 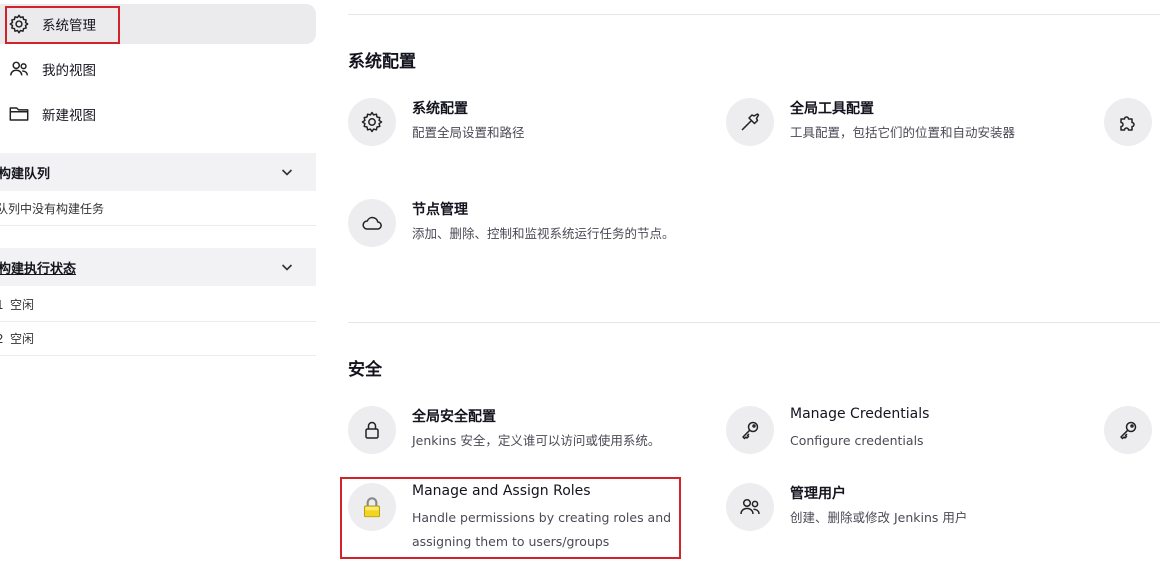 What do you see at coordinates (2, 305) in the screenshot?
I see `executor-number: 1` at bounding box center [2, 305].